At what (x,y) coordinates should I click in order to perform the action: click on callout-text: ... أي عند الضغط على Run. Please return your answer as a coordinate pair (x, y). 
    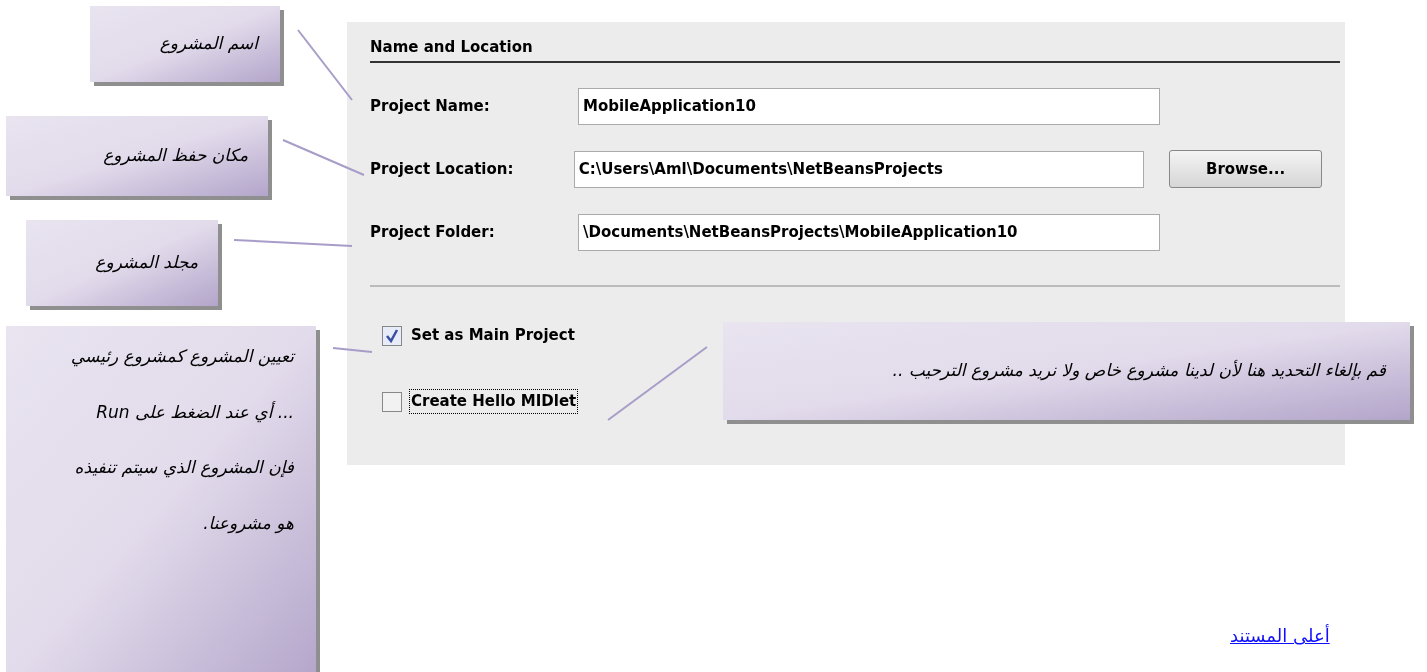
    Looking at the image, I should click on (195, 412).